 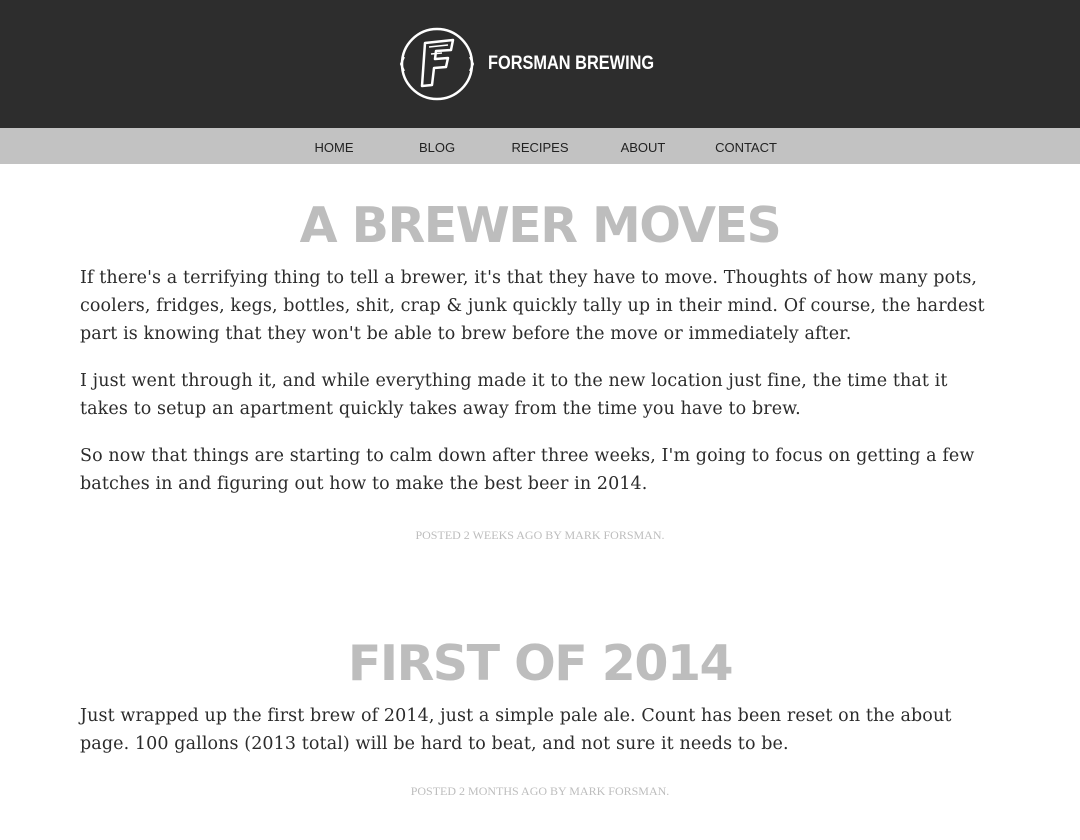 I want to click on post-meta: POSTED 2 WEEKS AGO BY MARK FORSMAN., so click(x=540, y=535).